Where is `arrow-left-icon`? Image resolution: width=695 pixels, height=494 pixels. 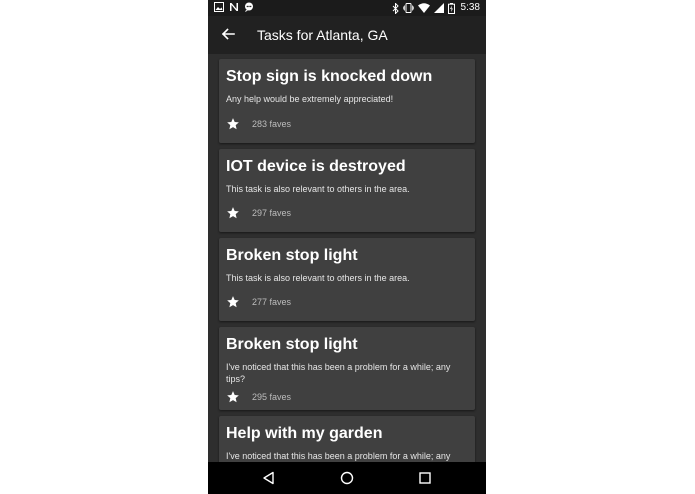 arrow-left-icon is located at coordinates (228, 34).